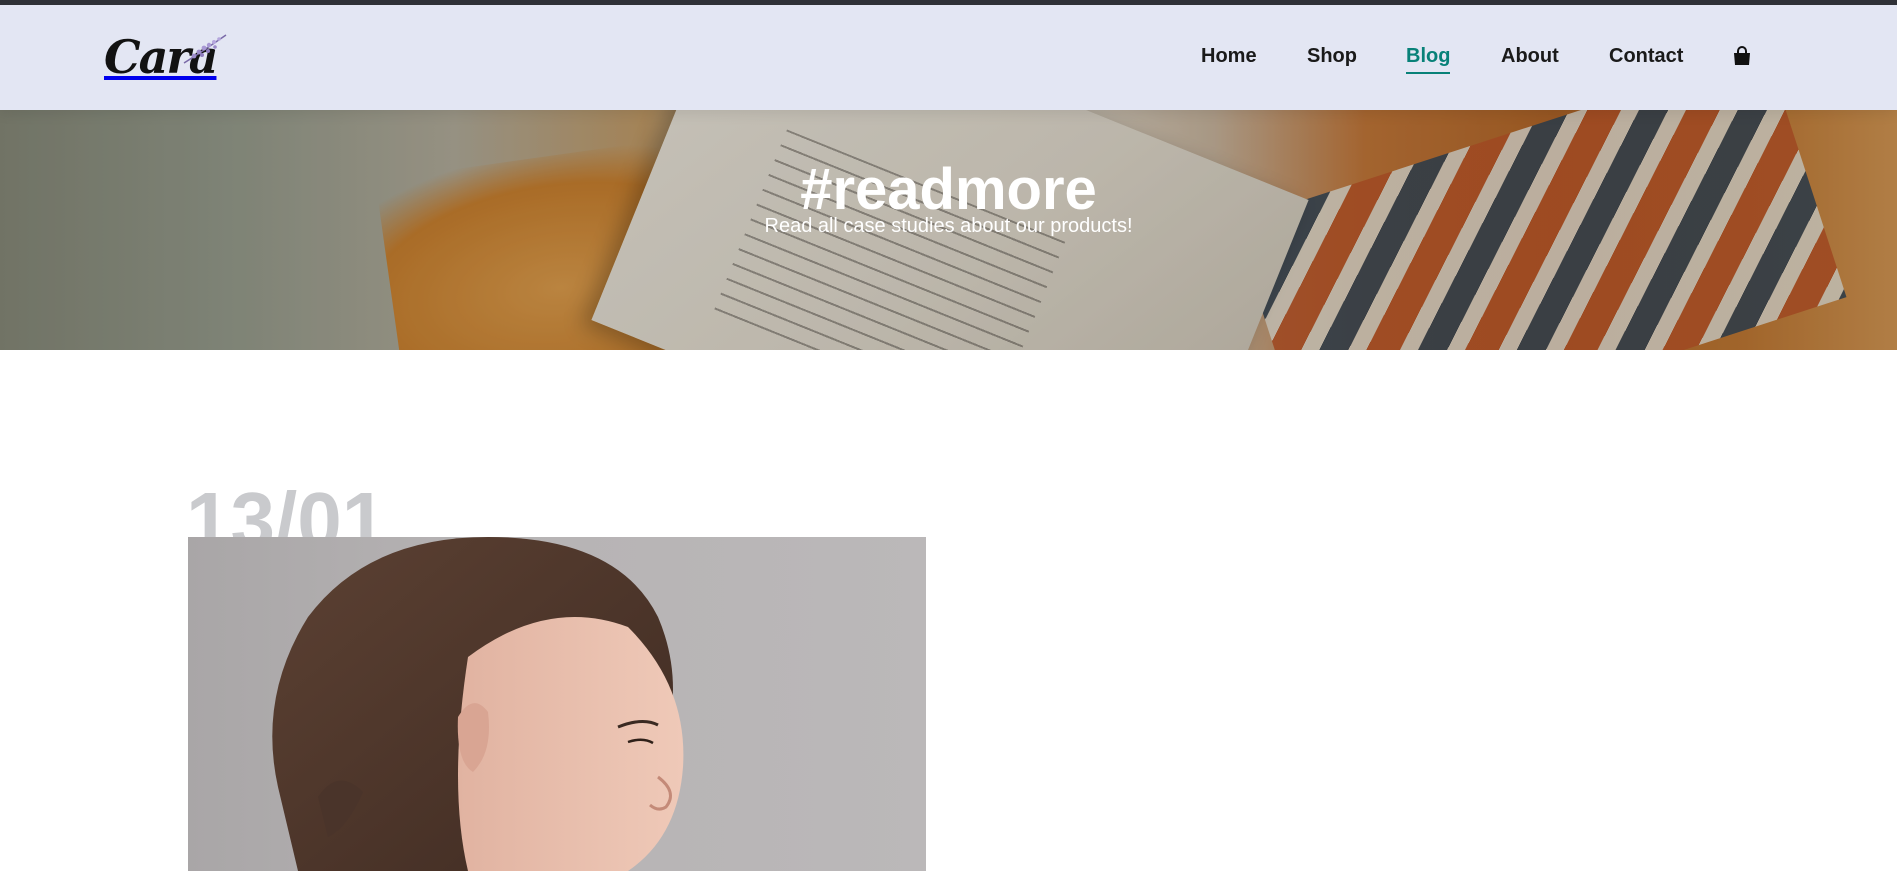  I want to click on nav-item-blog: Blog, so click(1428, 59).